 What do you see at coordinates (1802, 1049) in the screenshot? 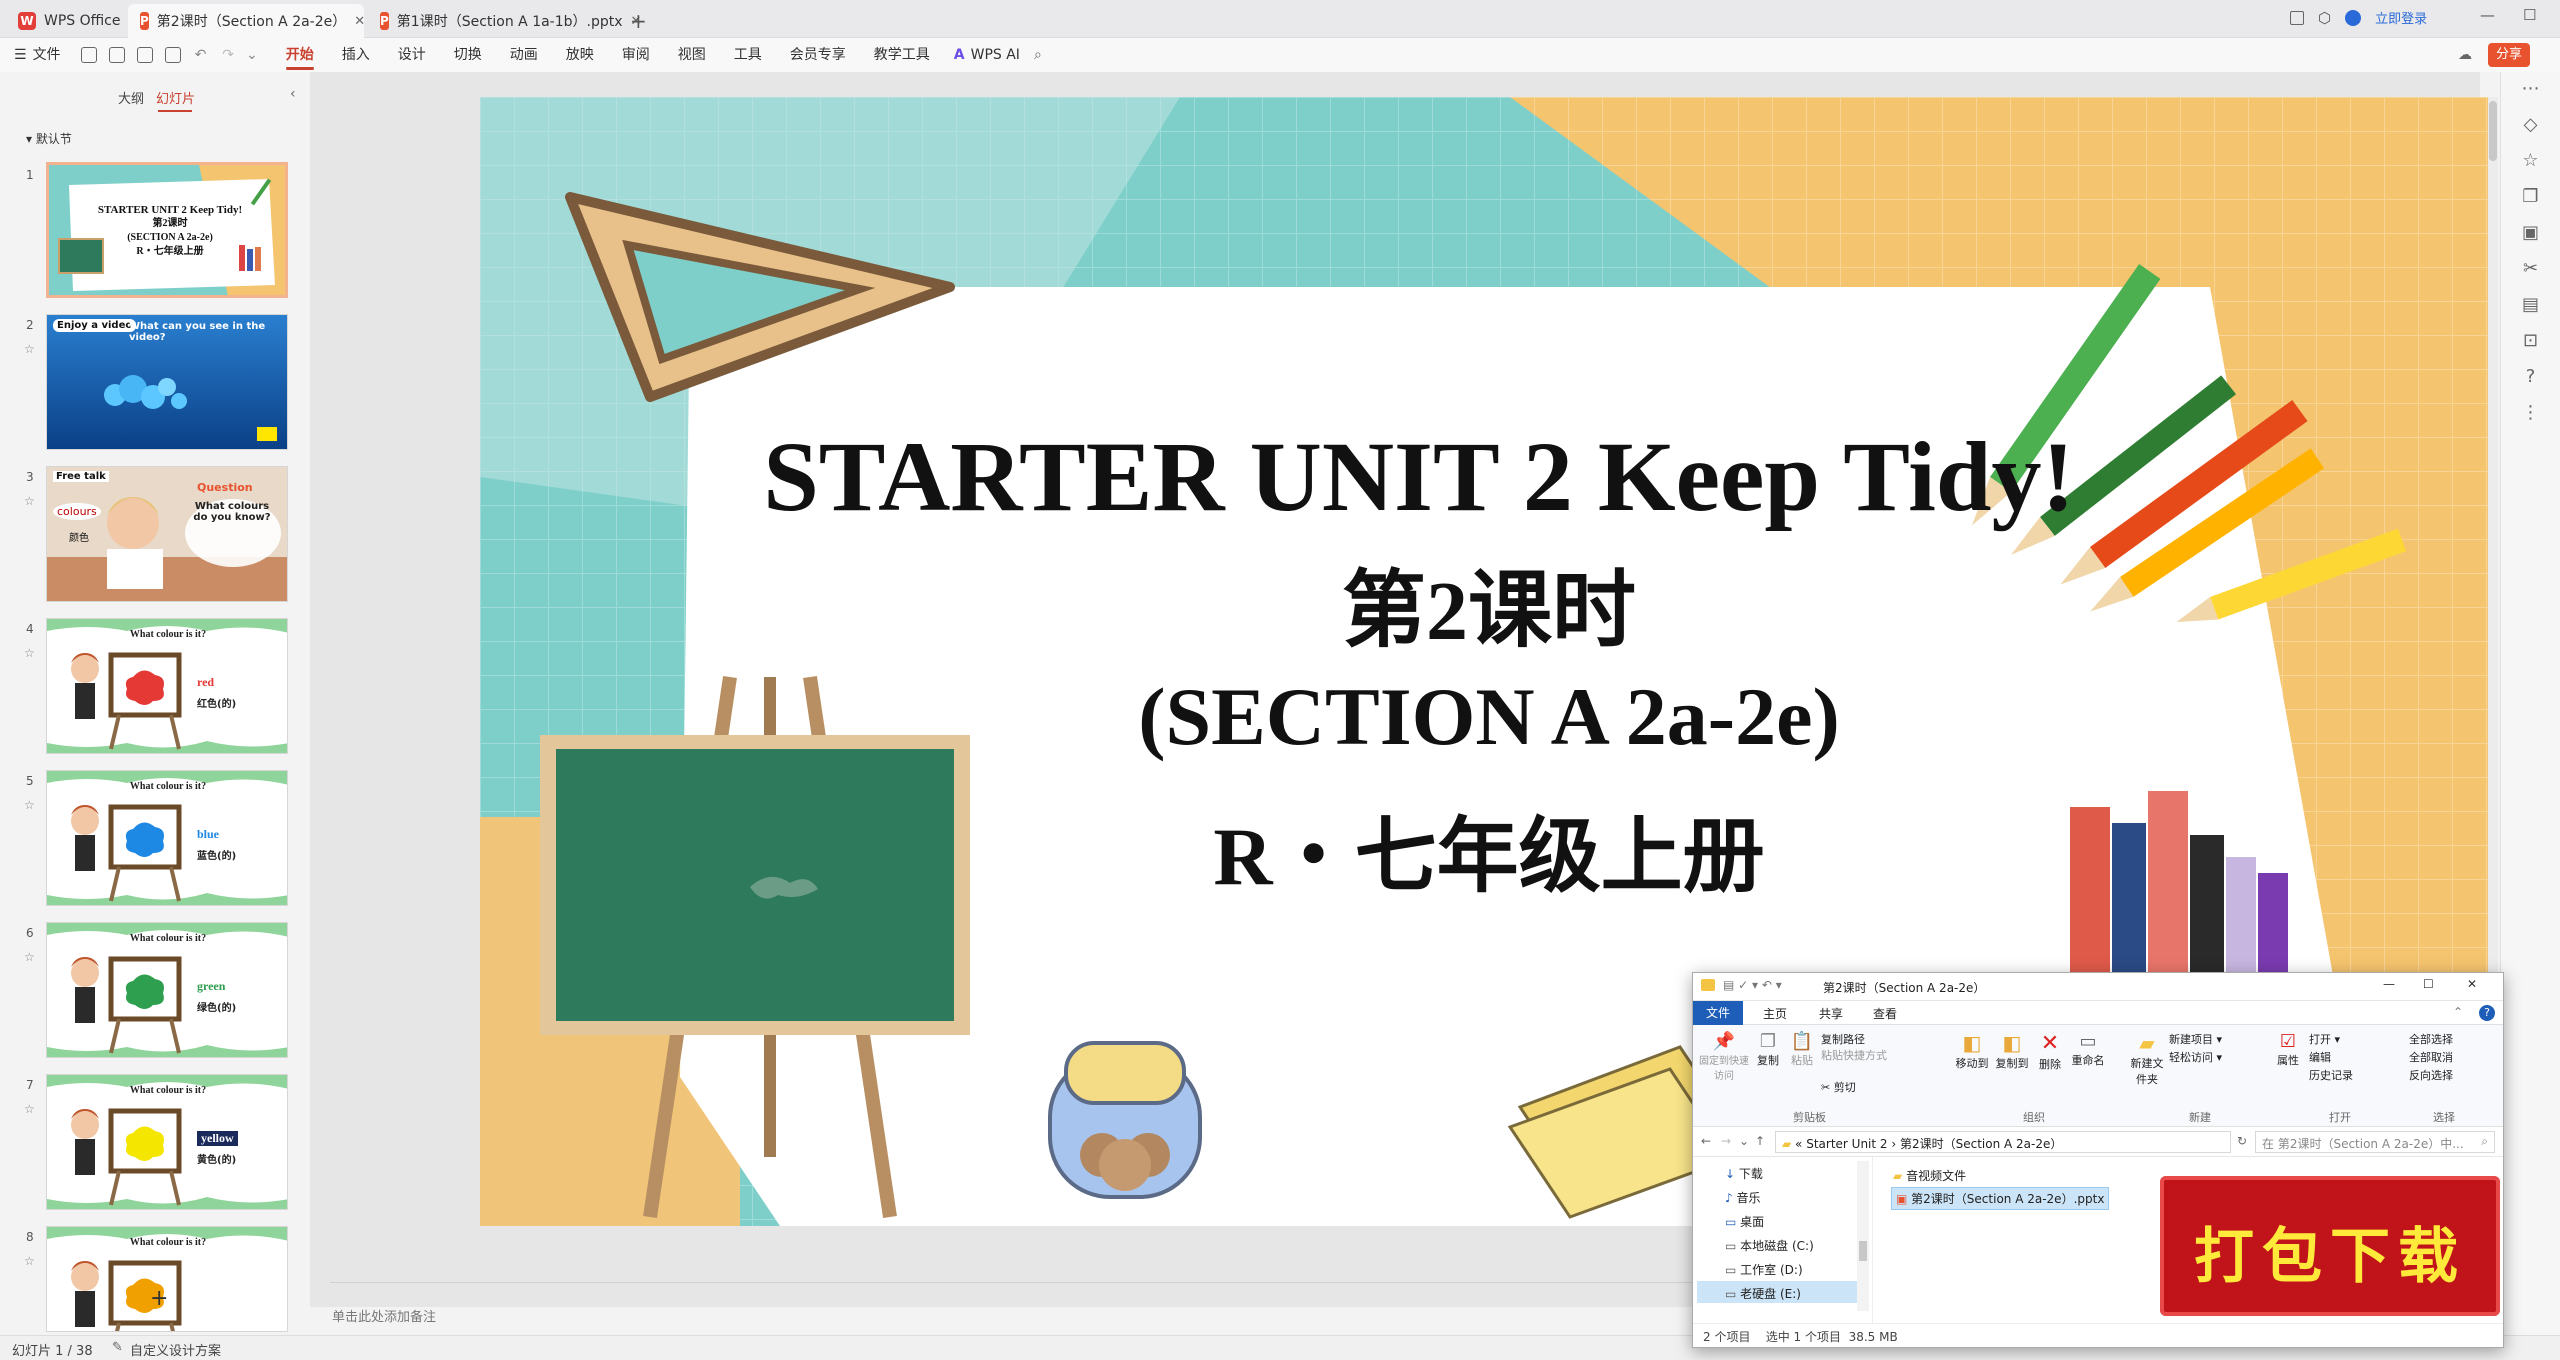
I see `paste-button: 📋 粘贴` at bounding box center [1802, 1049].